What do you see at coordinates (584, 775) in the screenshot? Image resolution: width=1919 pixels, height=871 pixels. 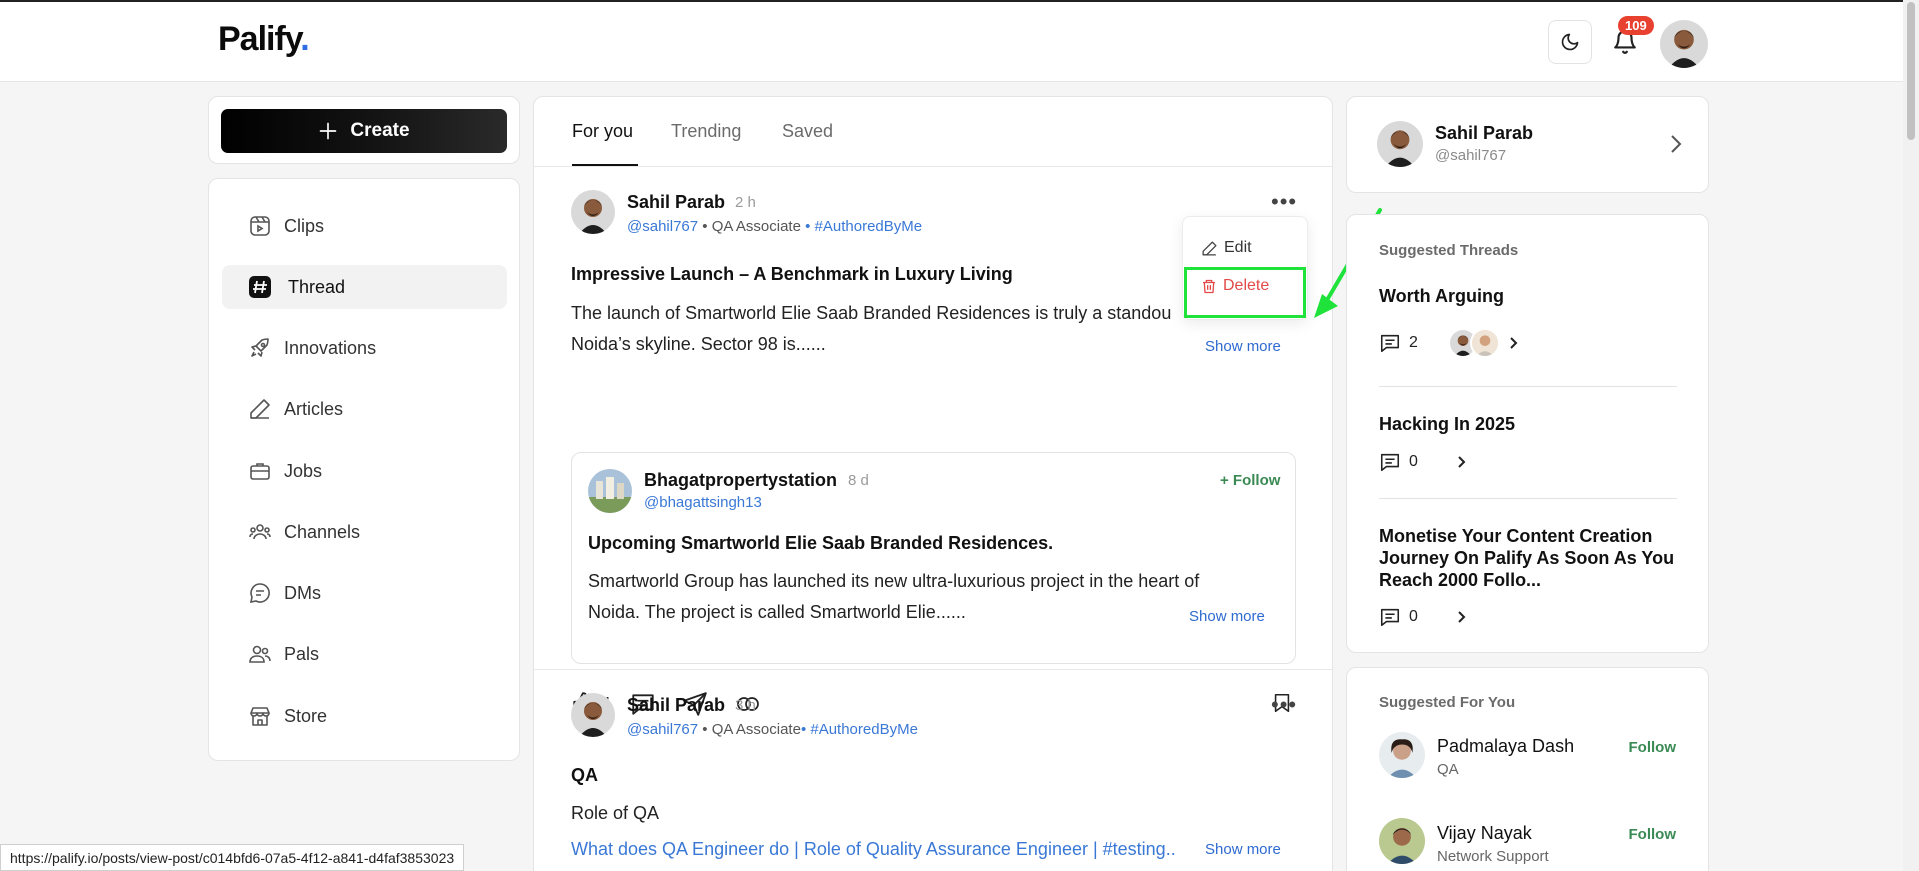 I see `post-title: QA` at bounding box center [584, 775].